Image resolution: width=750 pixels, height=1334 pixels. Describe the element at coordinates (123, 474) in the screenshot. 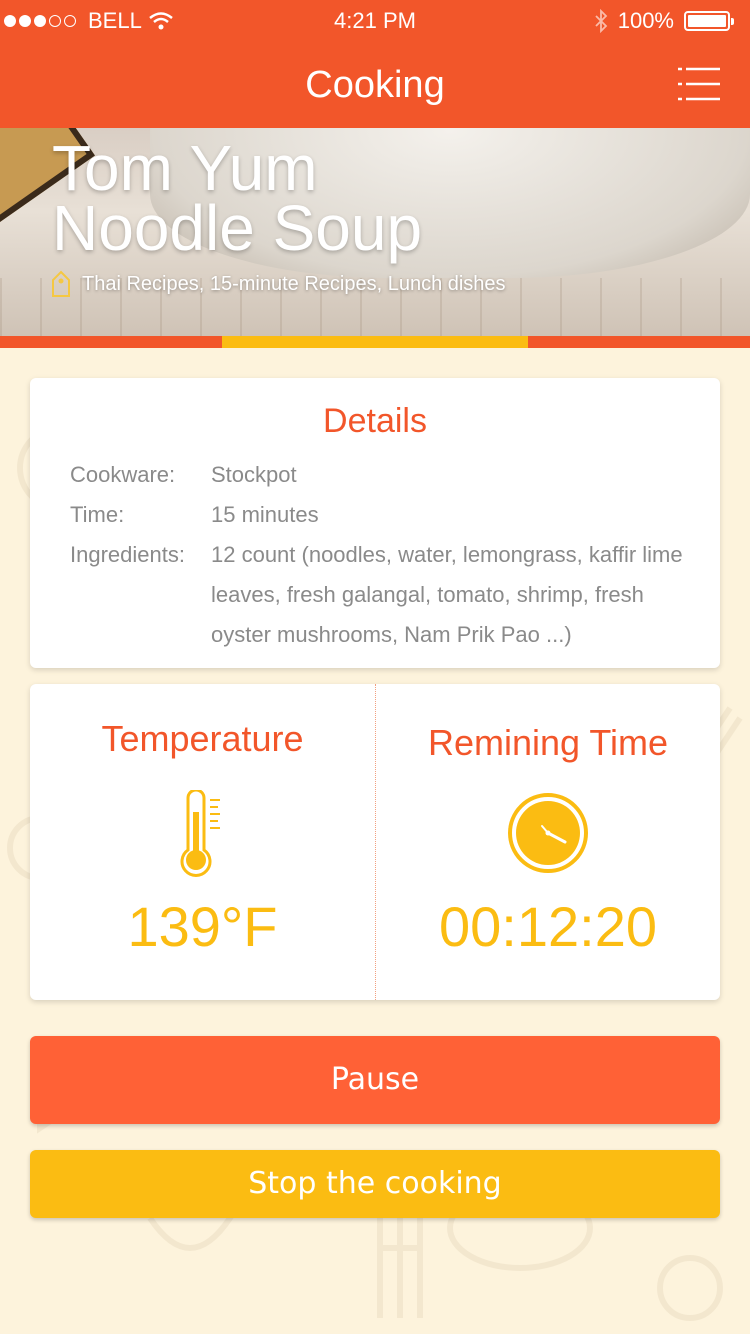

I see `detail-key: Cookware:` at that location.